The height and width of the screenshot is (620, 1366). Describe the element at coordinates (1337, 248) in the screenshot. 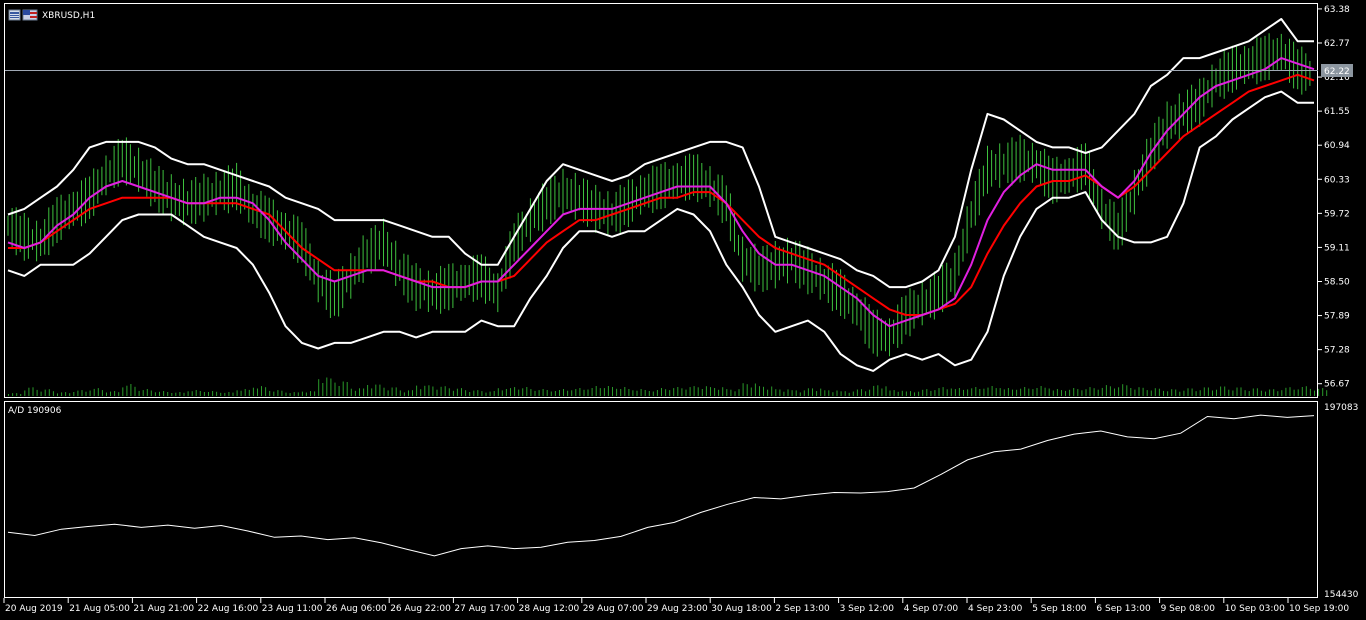

I see `y-tick-label: 59.11` at that location.